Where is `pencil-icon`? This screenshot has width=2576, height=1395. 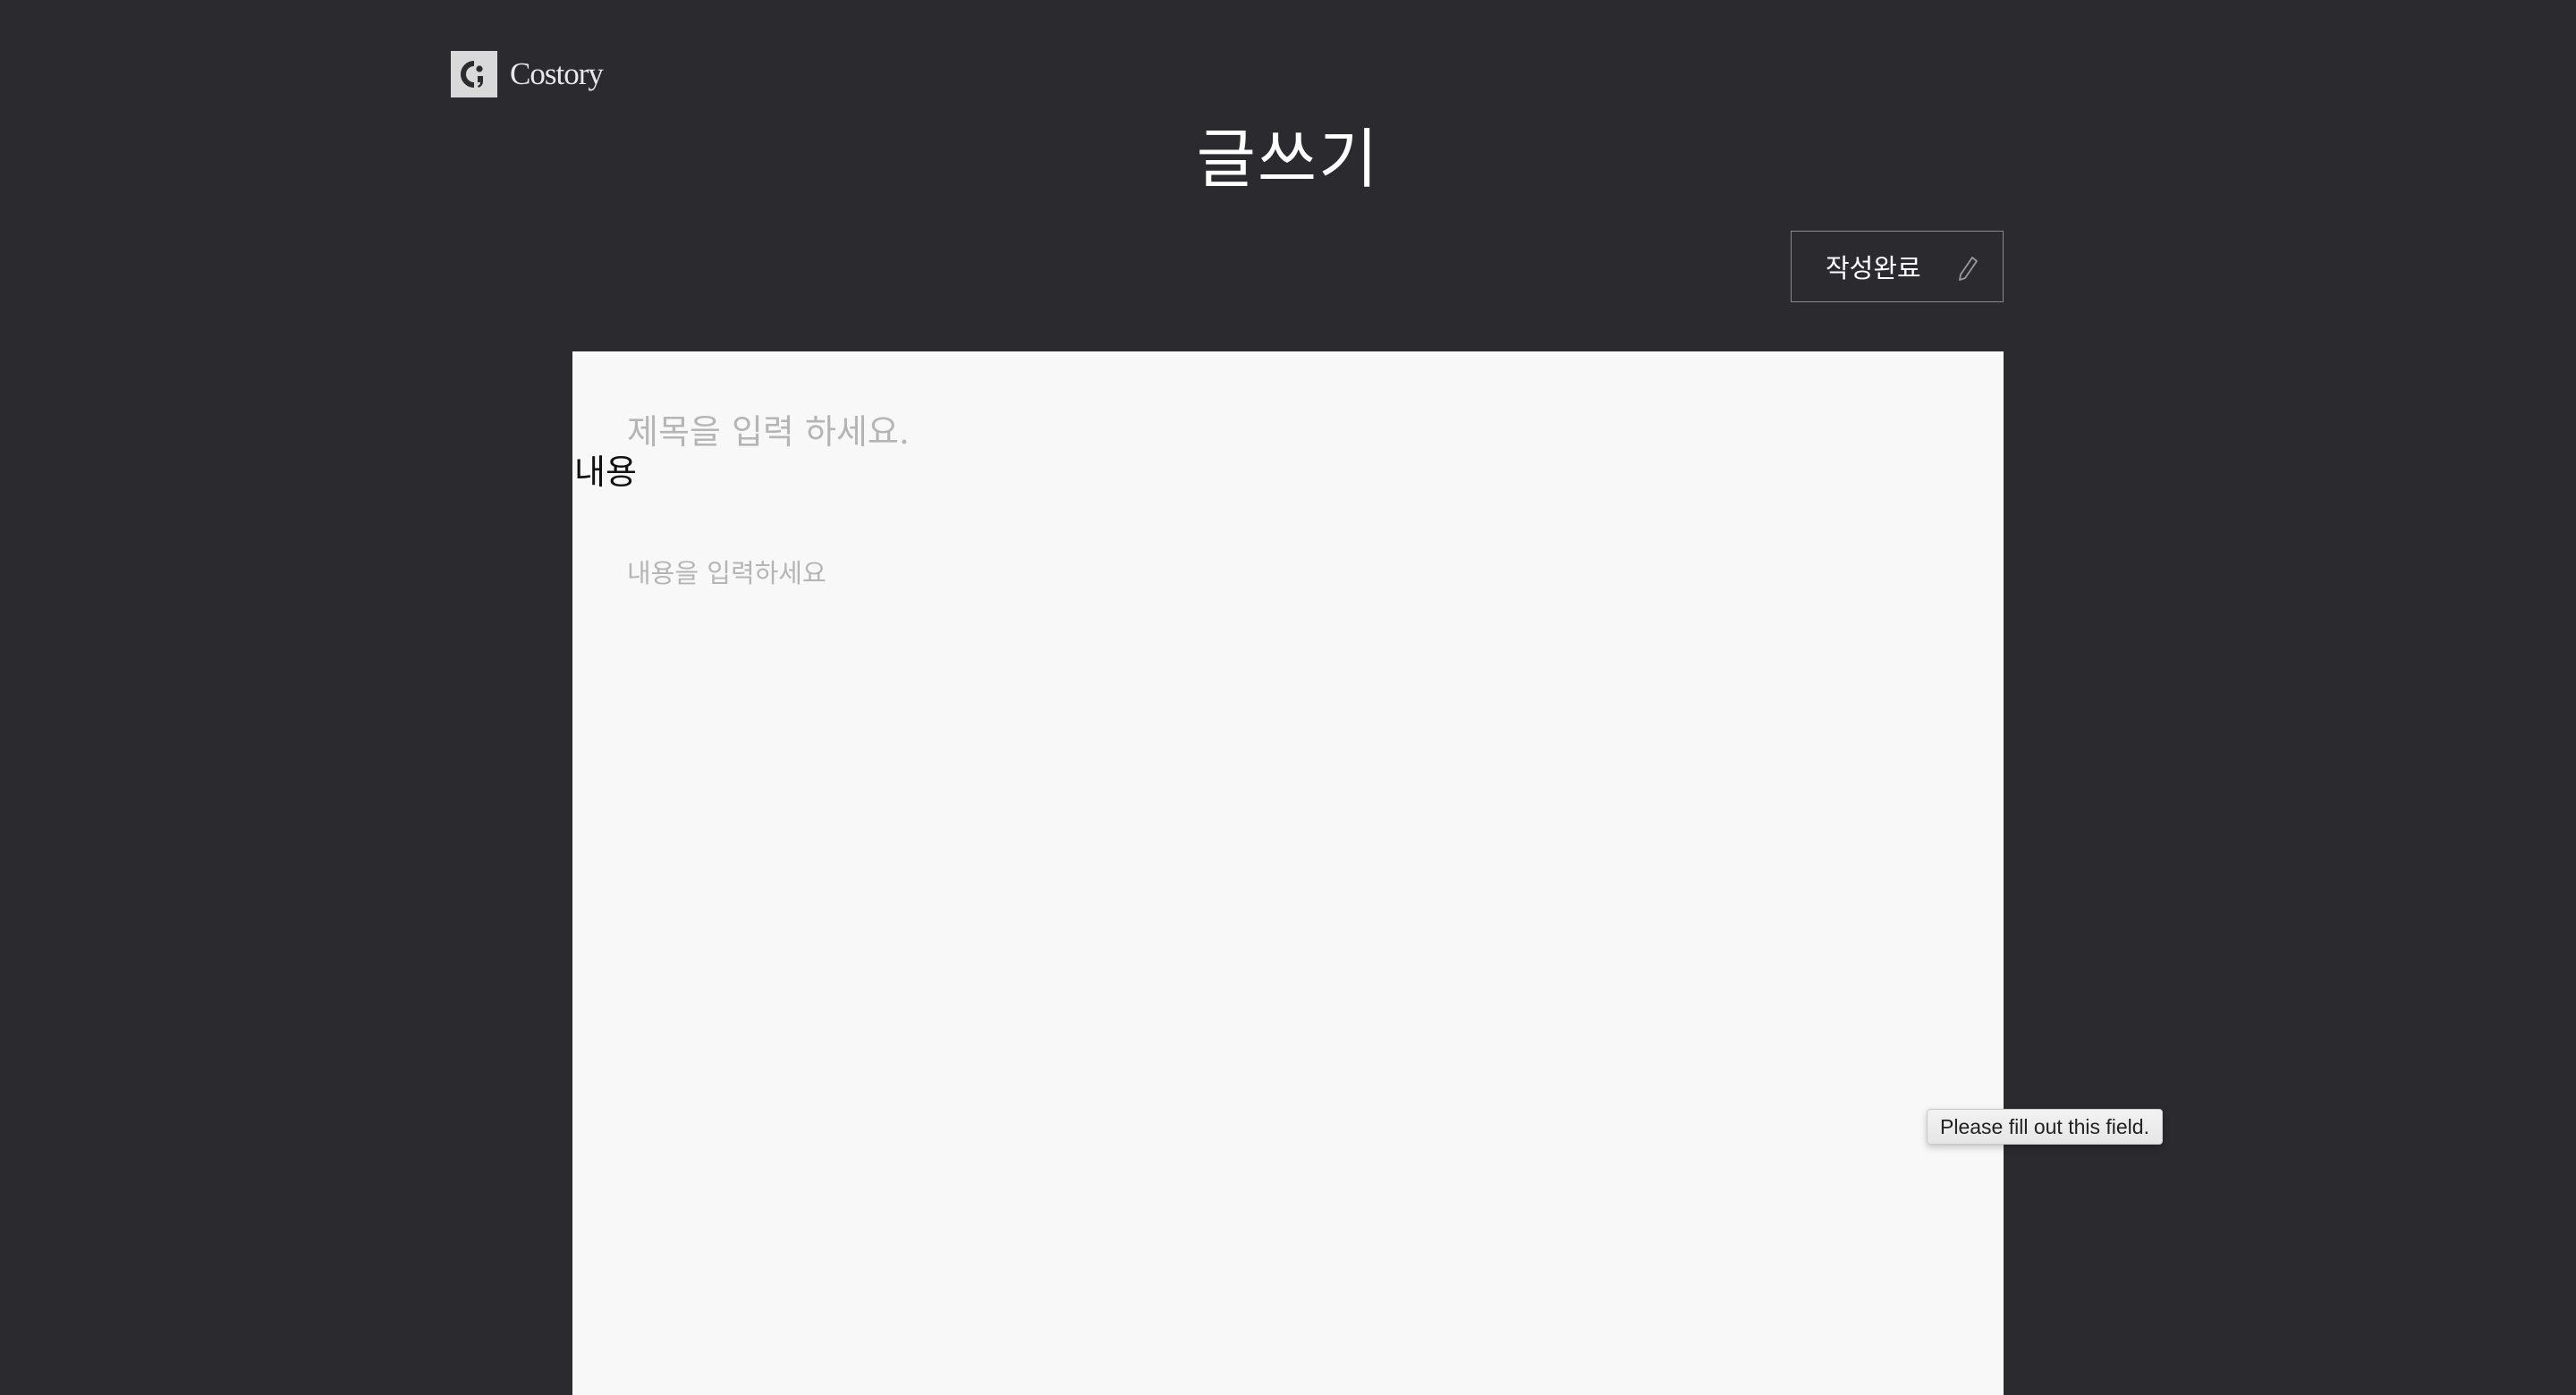 pencil-icon is located at coordinates (1967, 268).